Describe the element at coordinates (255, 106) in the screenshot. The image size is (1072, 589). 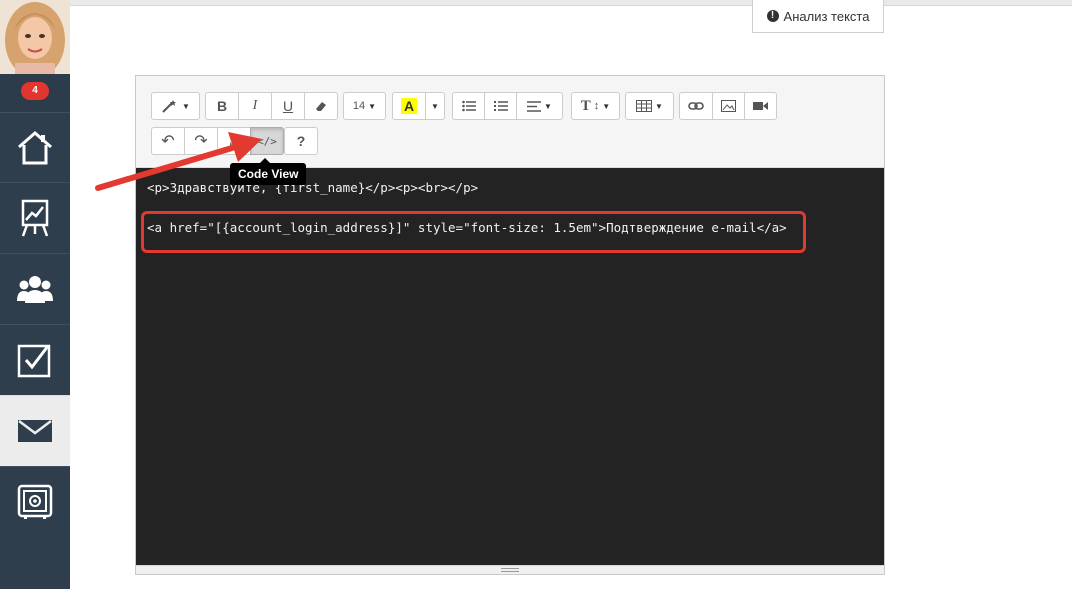
I see `italic-button: I` at that location.